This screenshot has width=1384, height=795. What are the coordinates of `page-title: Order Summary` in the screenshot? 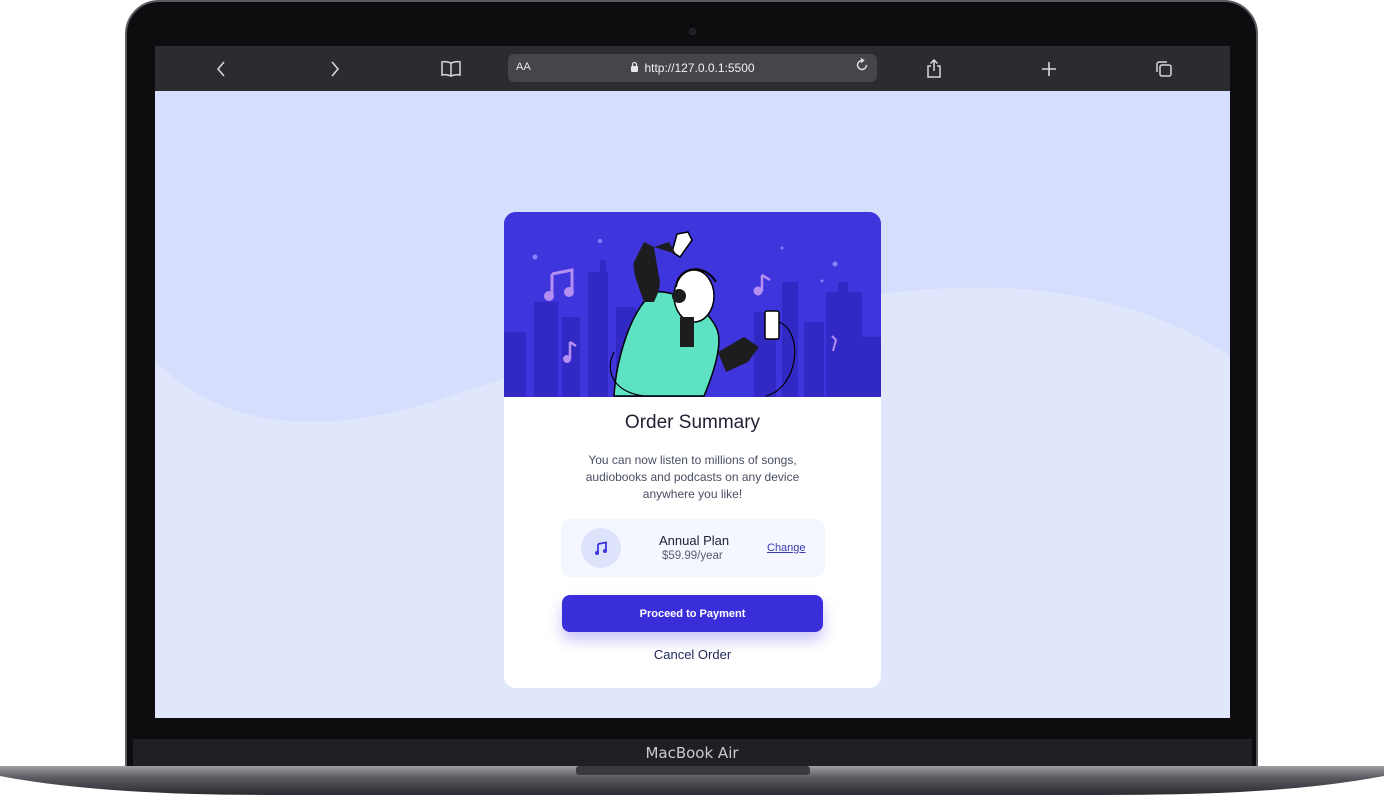 It's located at (692, 422).